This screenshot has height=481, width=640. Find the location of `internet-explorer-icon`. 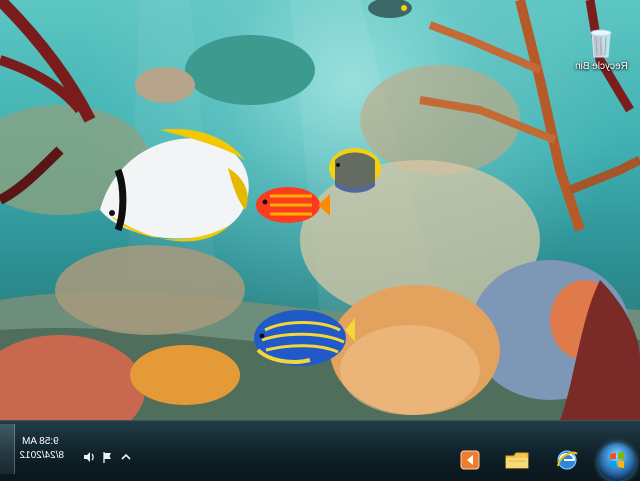

internet-explorer-icon is located at coordinates (567, 462).